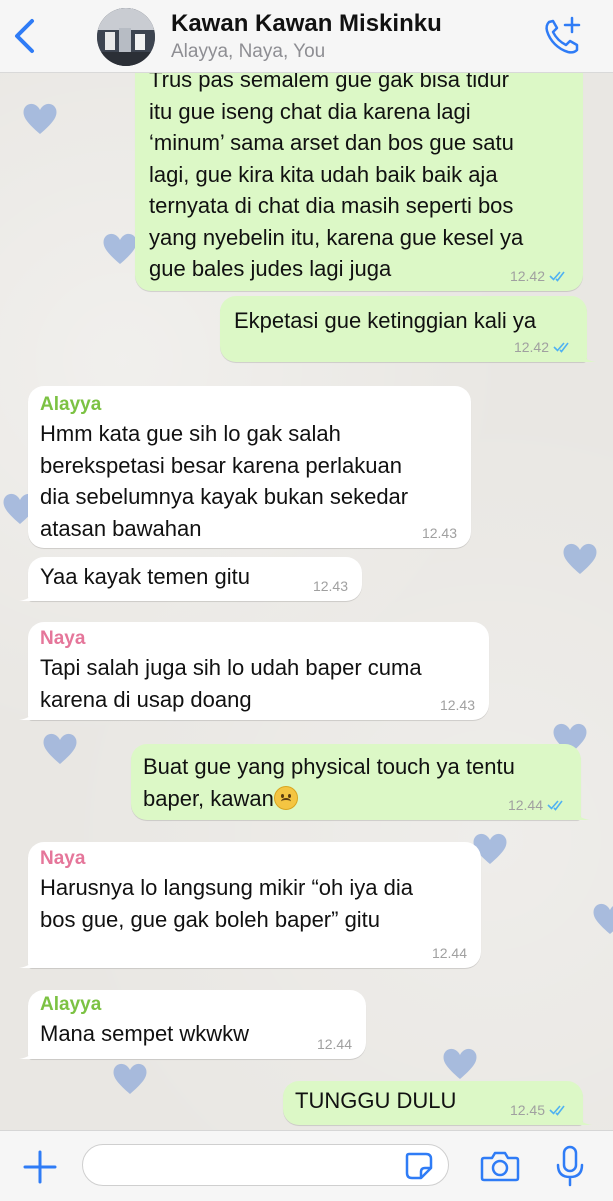 The image size is (613, 1201). Describe the element at coordinates (145, 576) in the screenshot. I see `message-text: Yaa kayak temen gitu` at that location.